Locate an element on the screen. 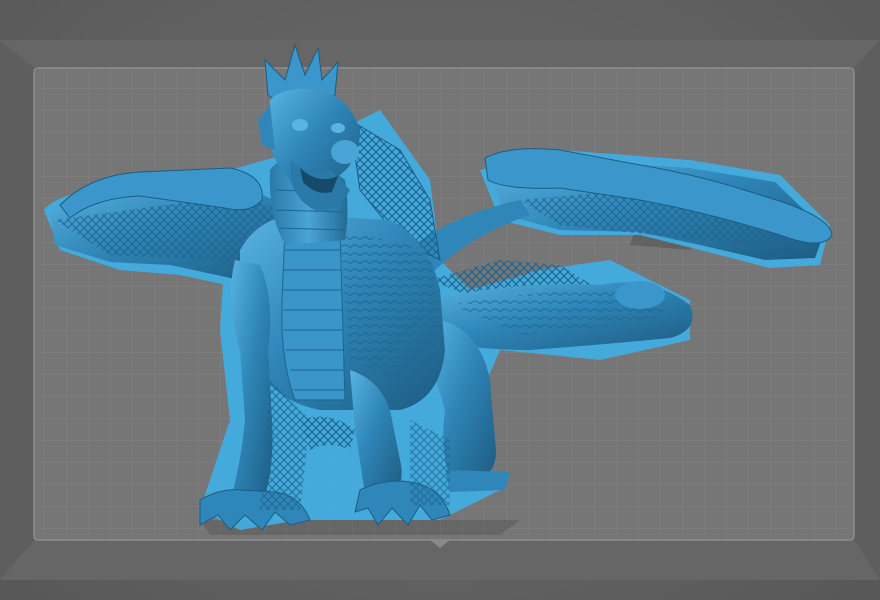 This screenshot has height=600, width=880. tail-tip is located at coordinates (640, 295).